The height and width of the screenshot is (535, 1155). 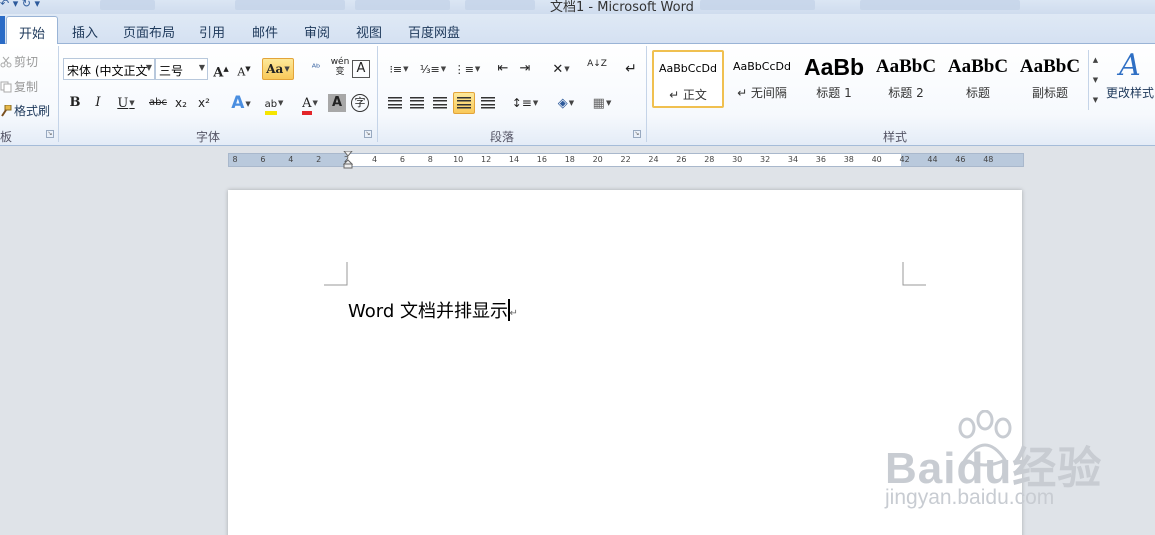 I want to click on style-title: AaBbC 标题, so click(x=978, y=79).